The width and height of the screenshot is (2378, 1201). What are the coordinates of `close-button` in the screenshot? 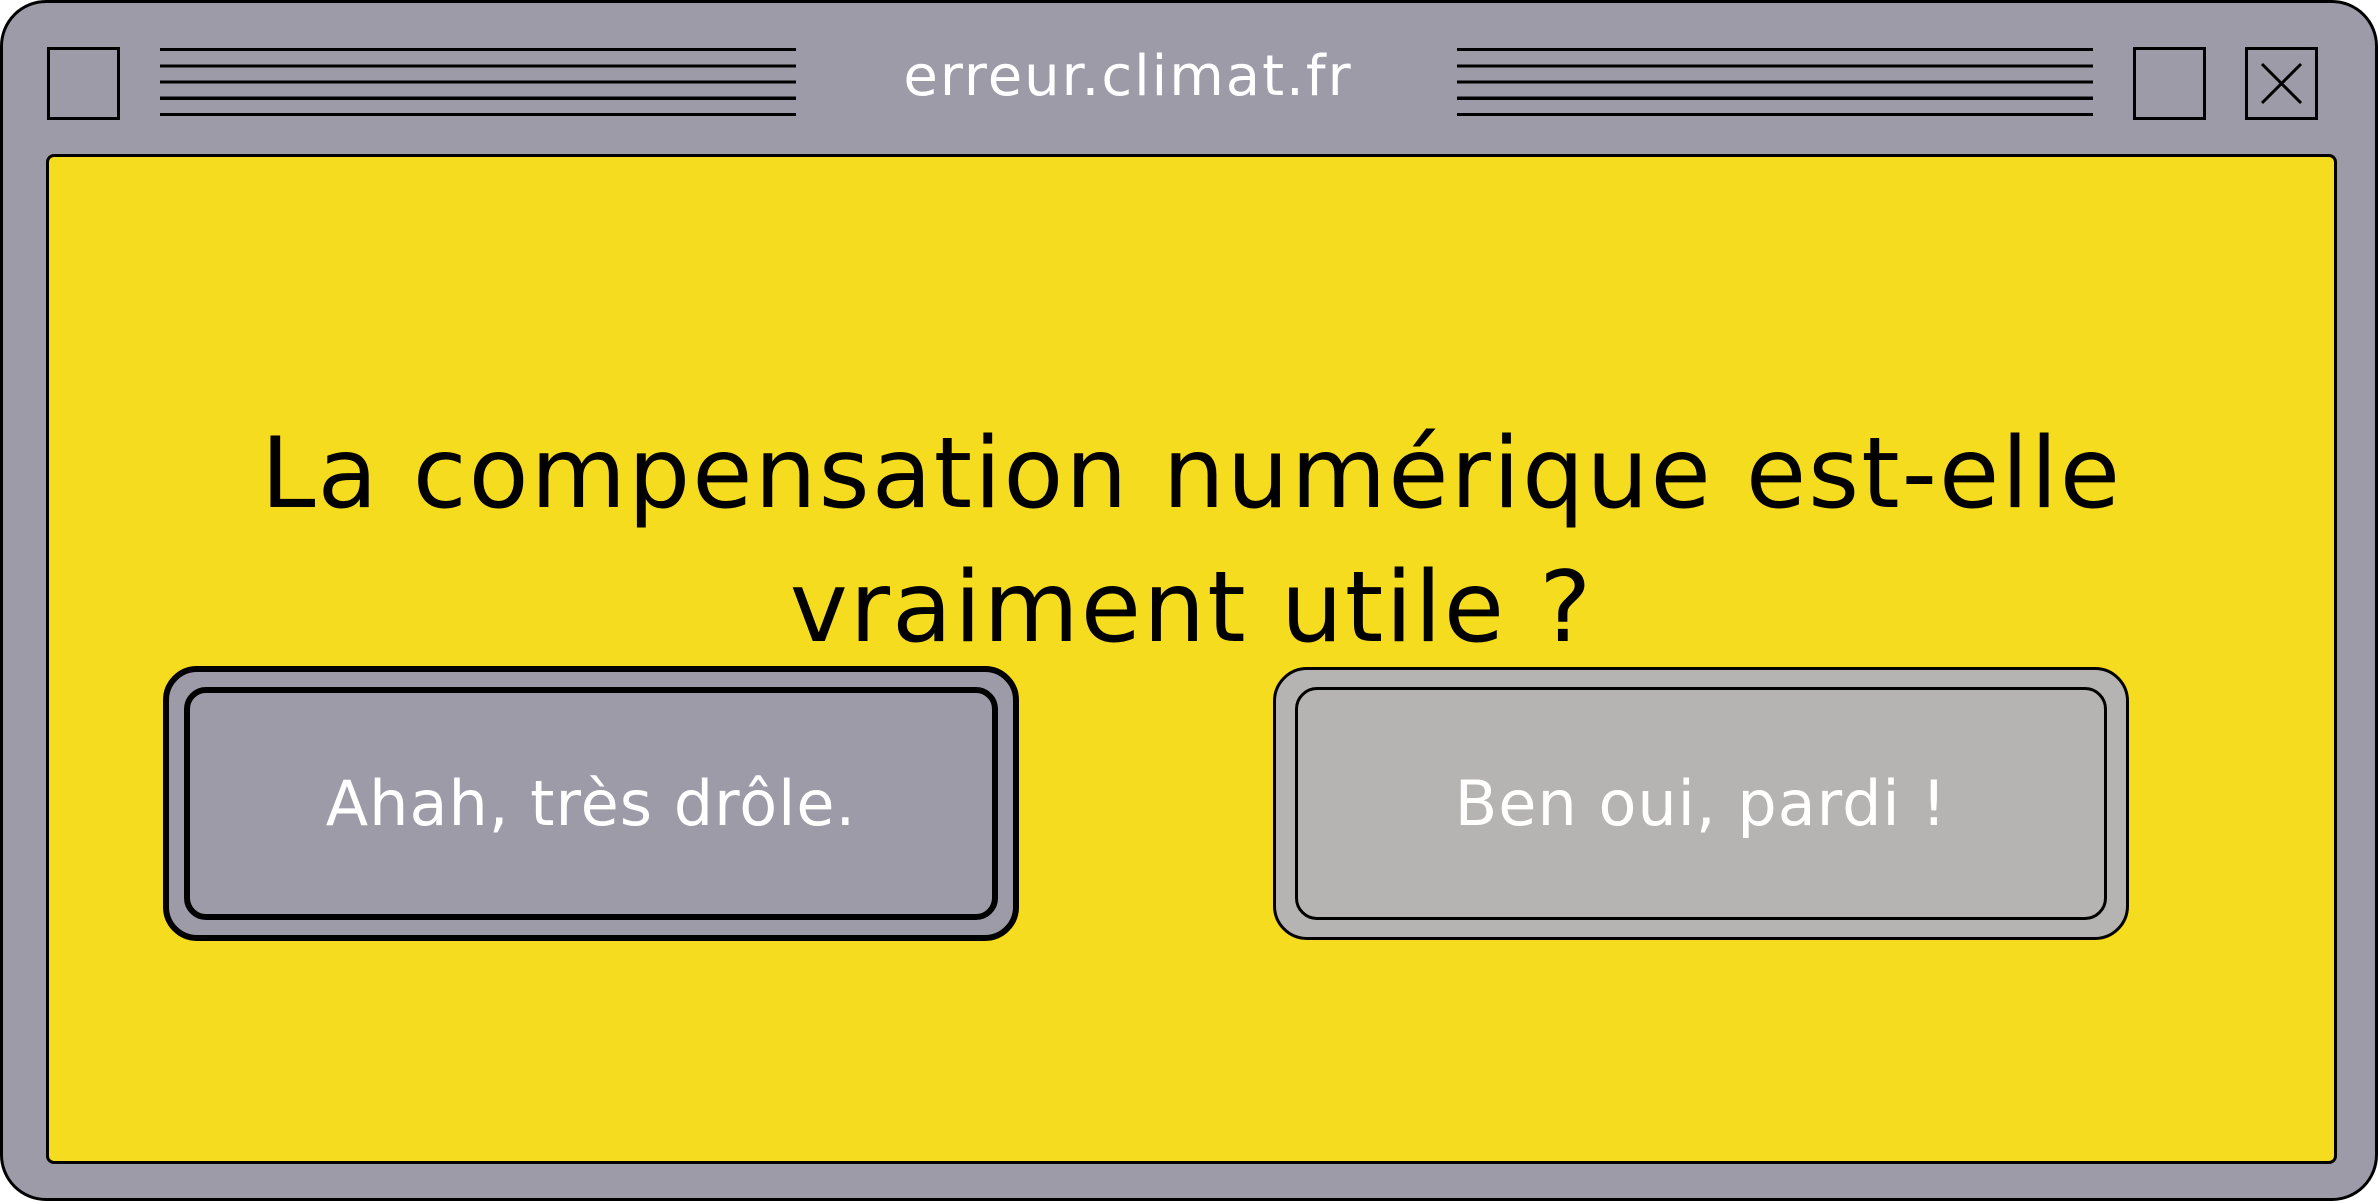 It's located at (2281, 83).